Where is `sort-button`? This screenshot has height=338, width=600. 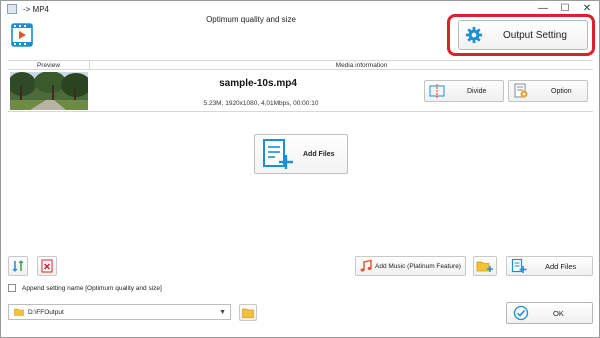
sort-button is located at coordinates (18, 266).